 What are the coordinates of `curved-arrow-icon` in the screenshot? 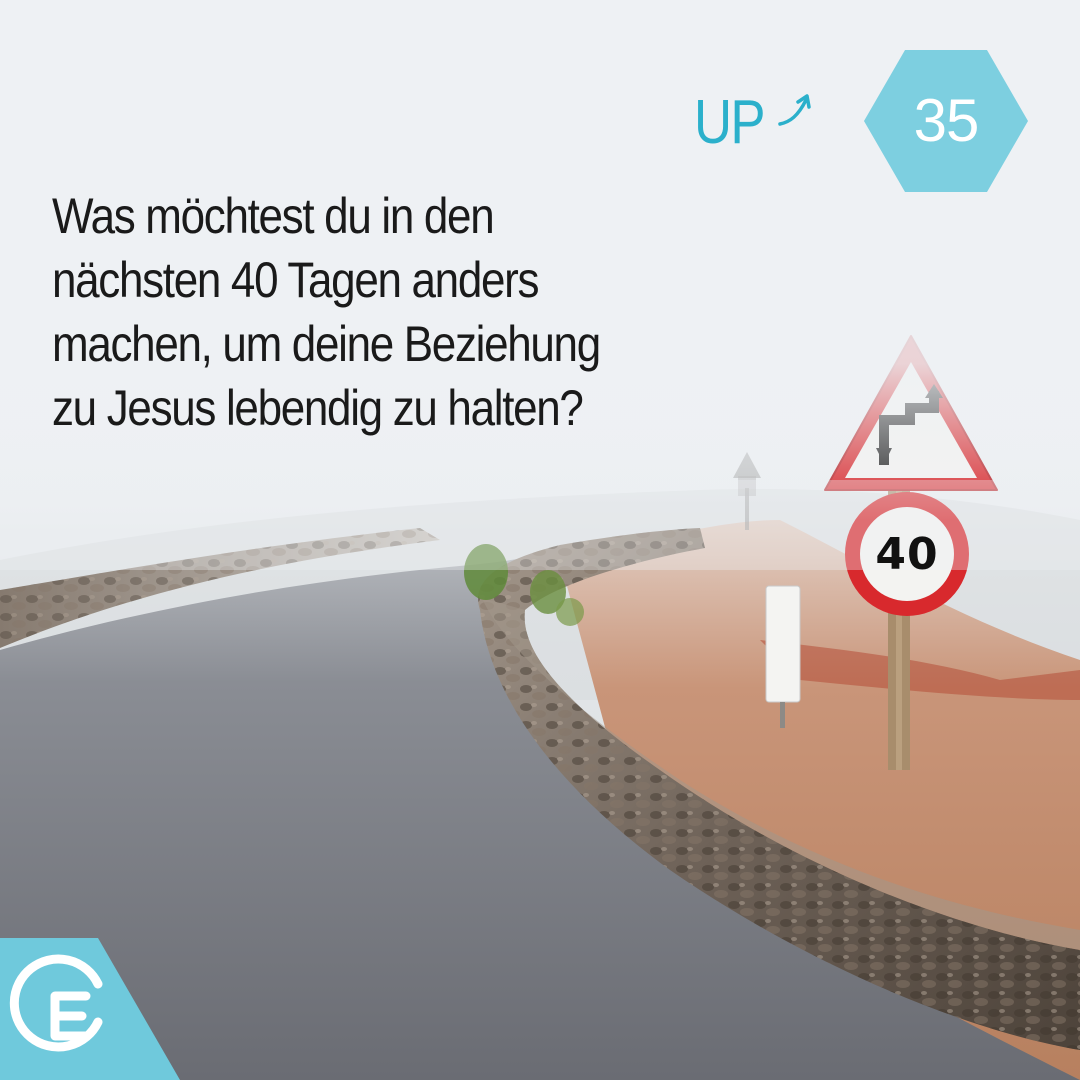 It's located at (794, 110).